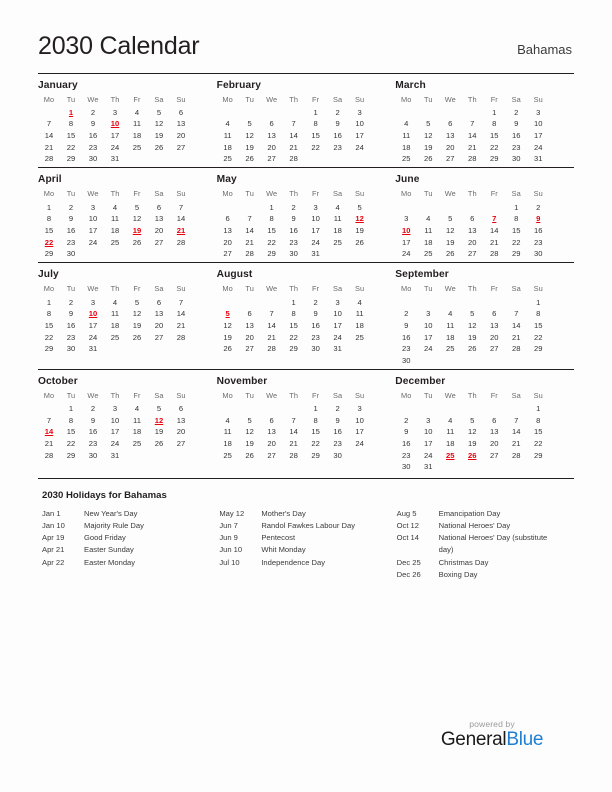  What do you see at coordinates (492, 740) in the screenshot?
I see `generalblue-logo: GeneralBlue` at bounding box center [492, 740].